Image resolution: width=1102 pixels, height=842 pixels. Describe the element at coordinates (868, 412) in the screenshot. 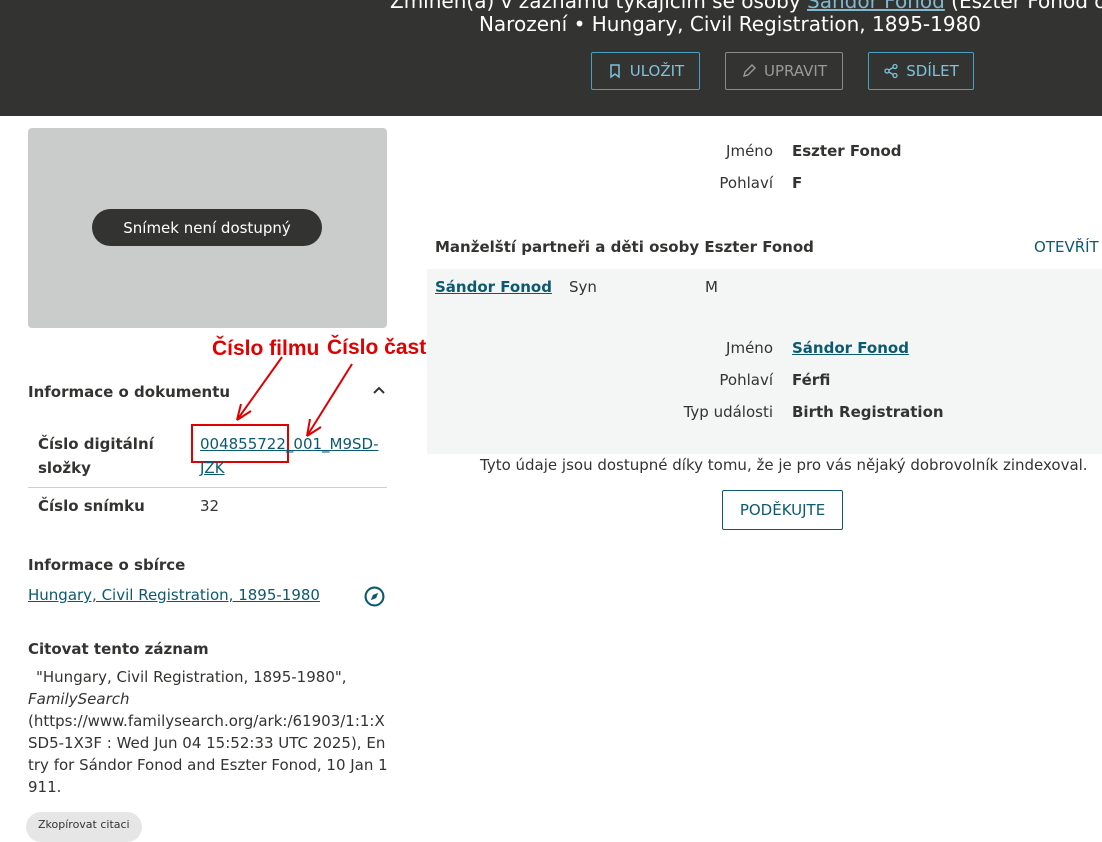

I see `child-detail-event-value: Birth Registration` at that location.